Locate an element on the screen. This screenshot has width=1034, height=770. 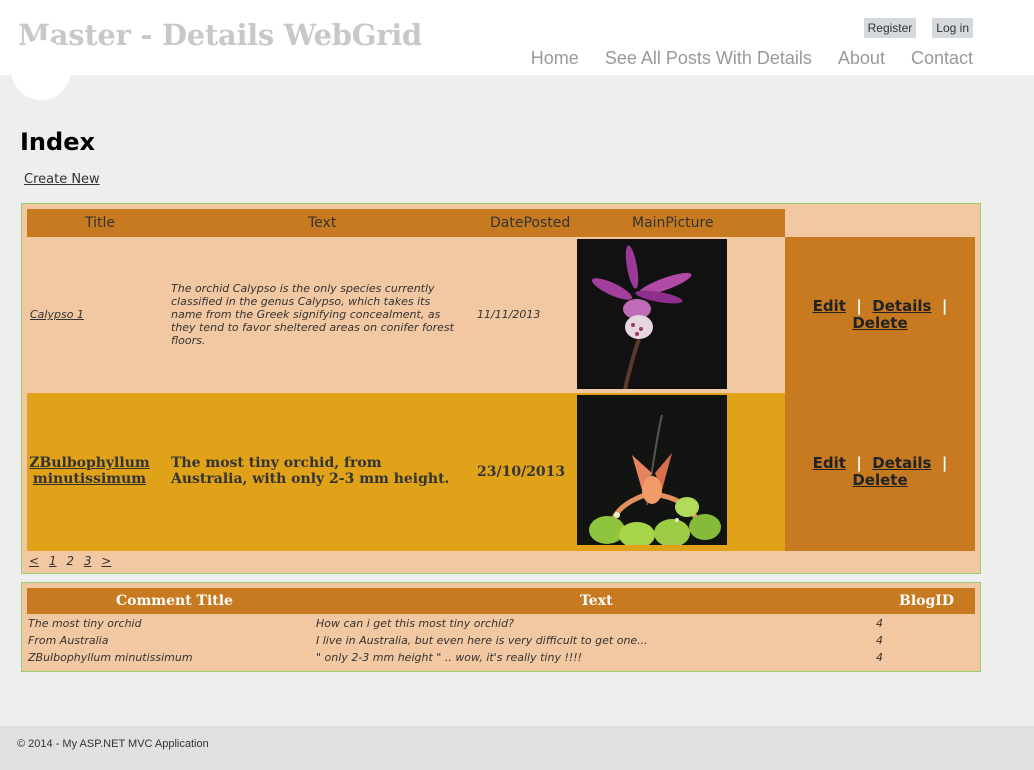
menu-see-all-posts: See All Posts With Details is located at coordinates (708, 58).